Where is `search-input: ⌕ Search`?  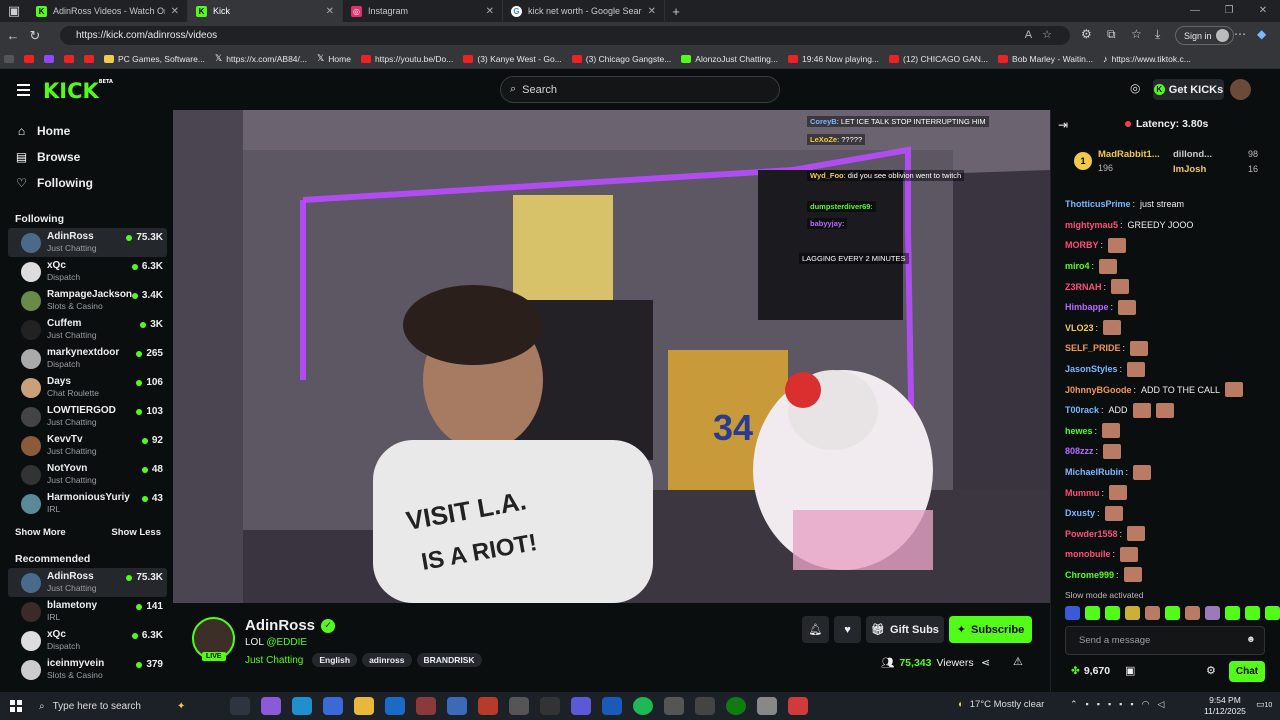
search-input: ⌕ Search is located at coordinates (640, 89).